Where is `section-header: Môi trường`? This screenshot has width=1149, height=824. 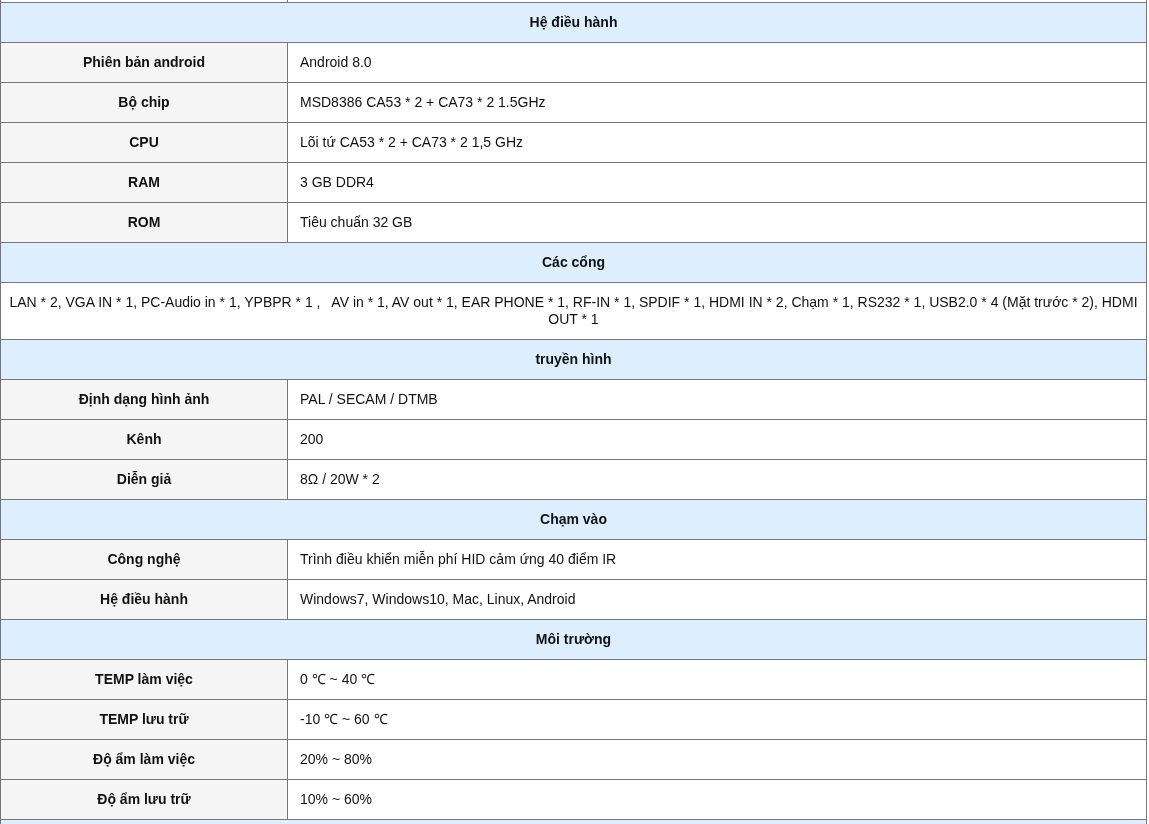
section-header: Môi trường is located at coordinates (573, 640).